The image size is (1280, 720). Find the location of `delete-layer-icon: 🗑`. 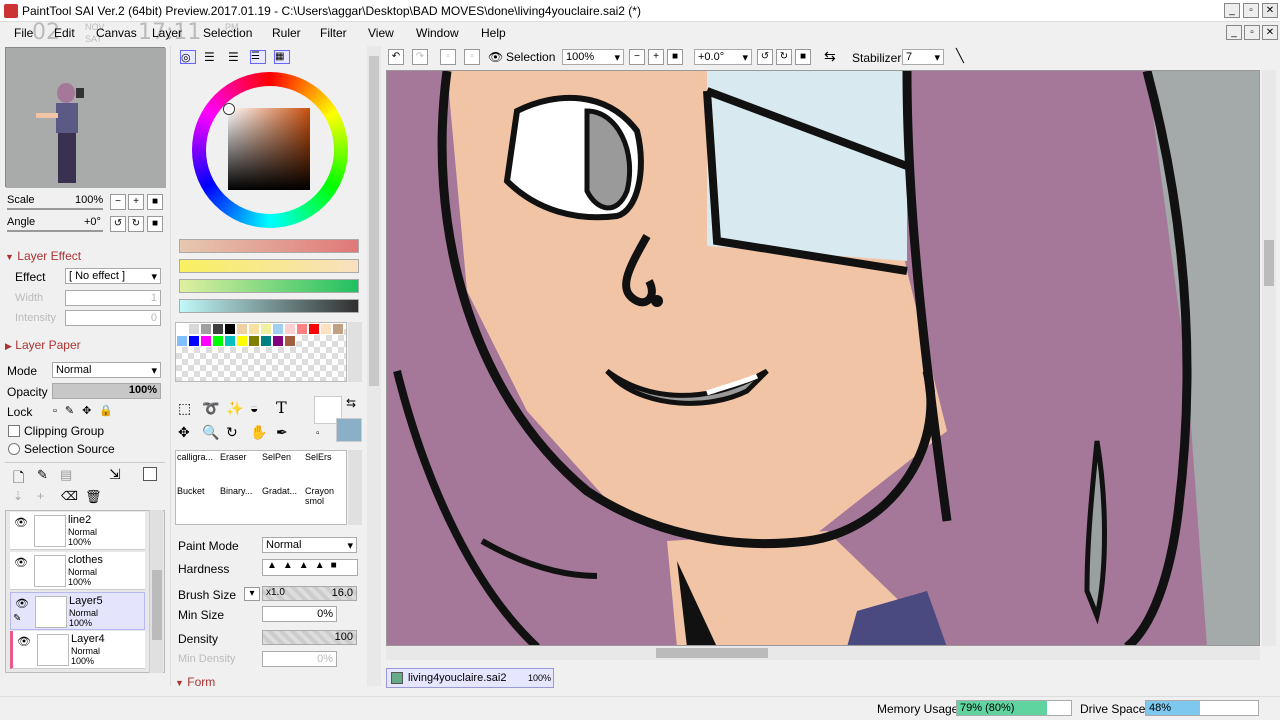

delete-layer-icon: 🗑 is located at coordinates (93, 497).